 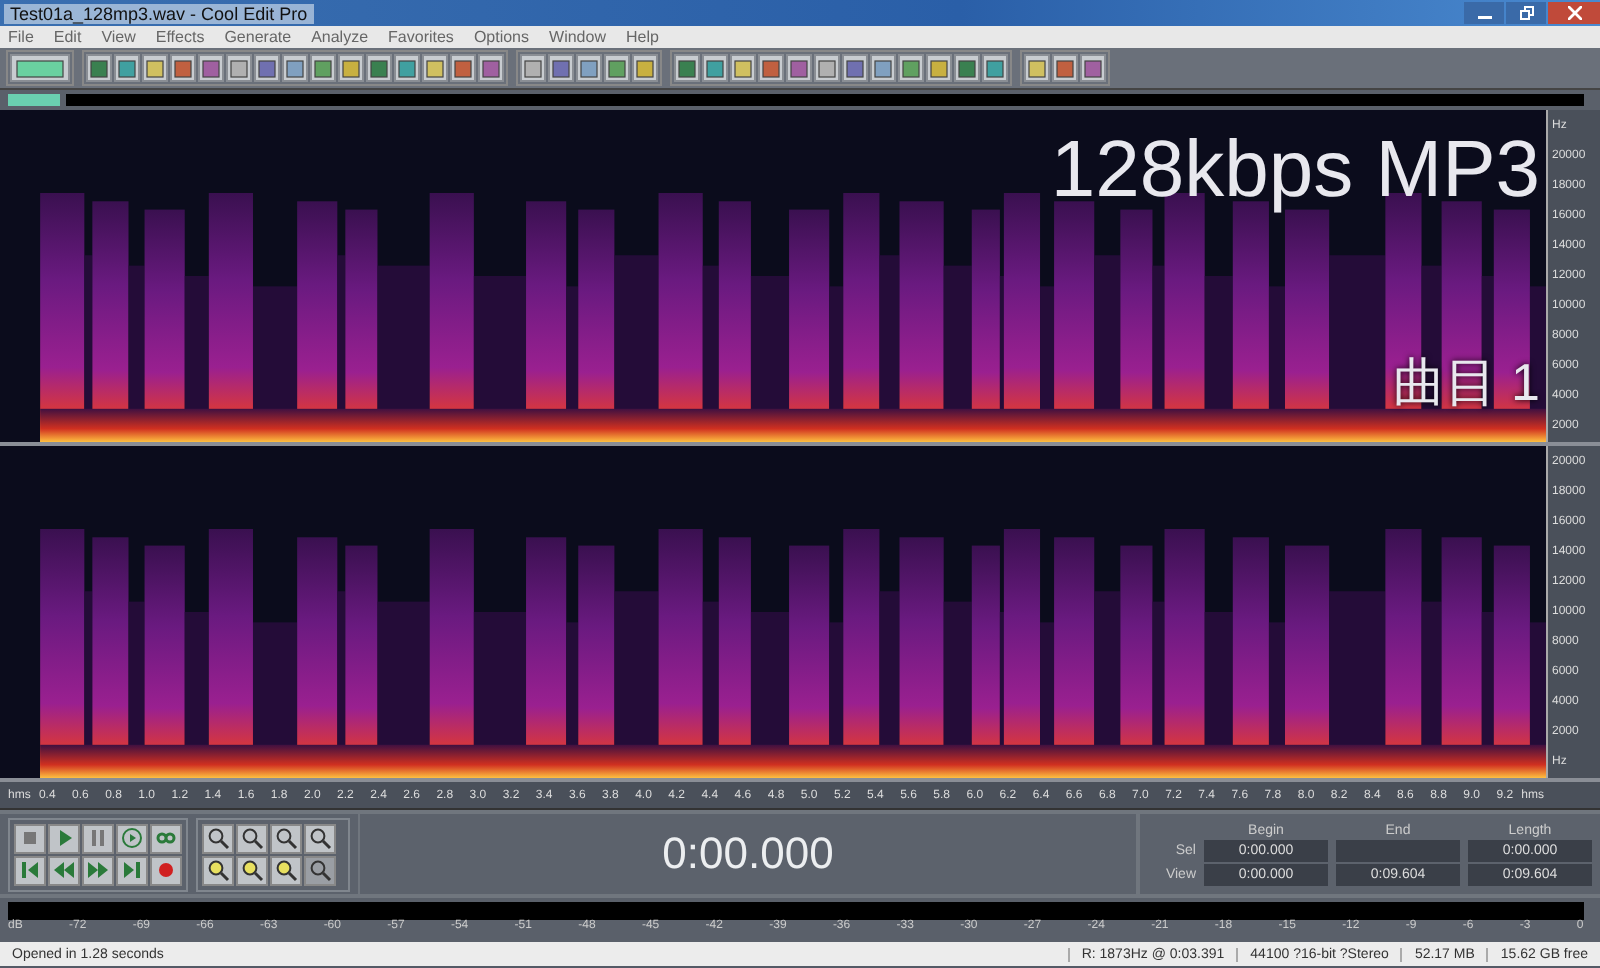 I want to click on menu-item: Generate, so click(x=260, y=37).